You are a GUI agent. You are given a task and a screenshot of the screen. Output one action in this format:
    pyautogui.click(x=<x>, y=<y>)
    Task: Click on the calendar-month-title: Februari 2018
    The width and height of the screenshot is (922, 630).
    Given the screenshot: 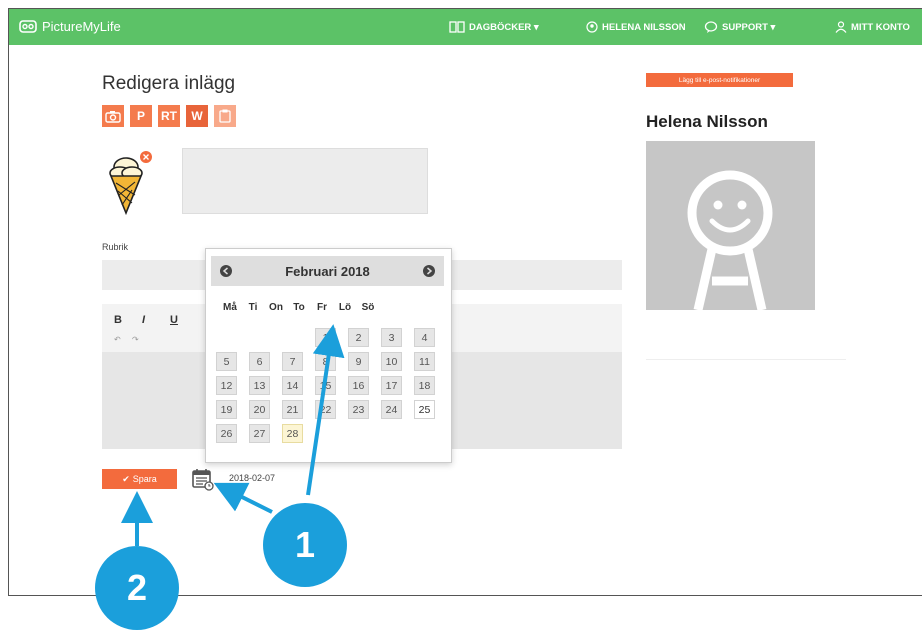 What is the action you would take?
    pyautogui.click(x=327, y=271)
    